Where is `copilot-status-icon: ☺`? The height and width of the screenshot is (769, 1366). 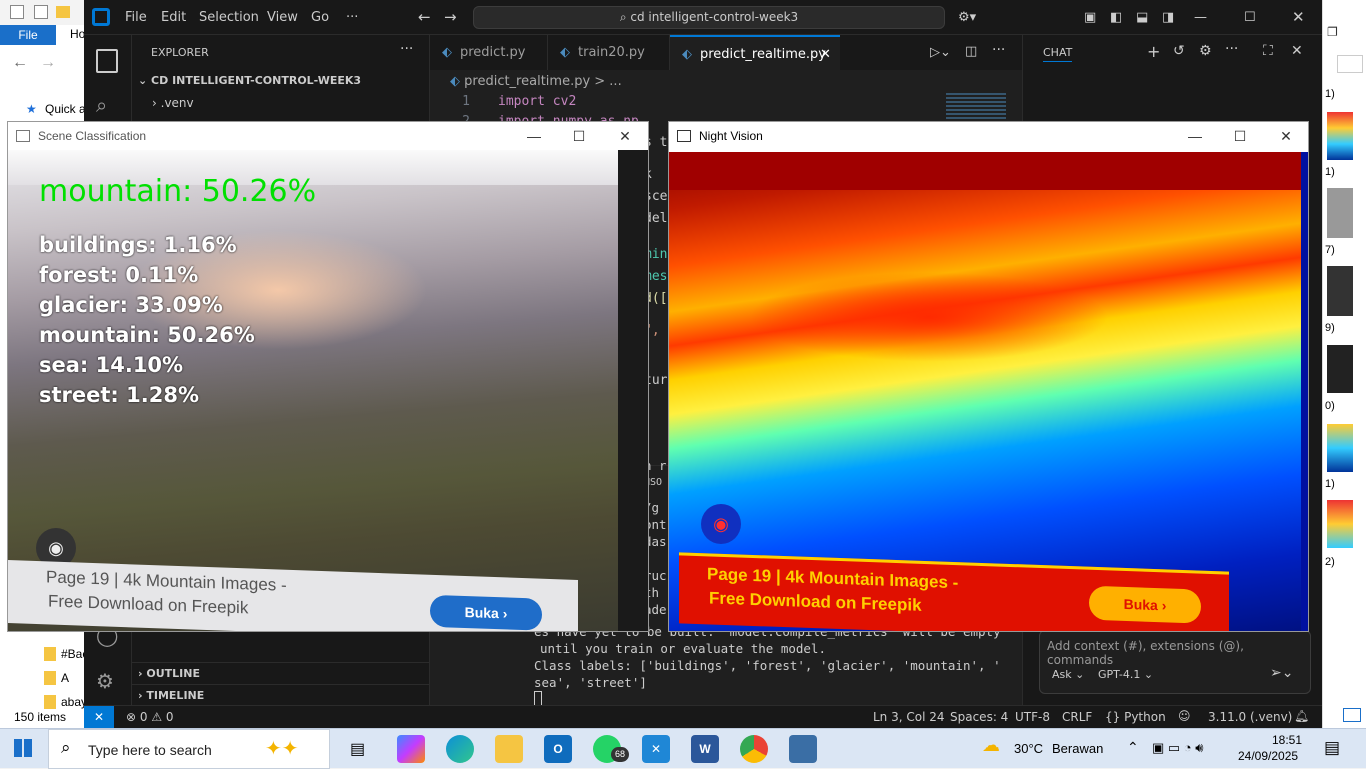
copilot-status-icon: ☺ is located at coordinates (1184, 716).